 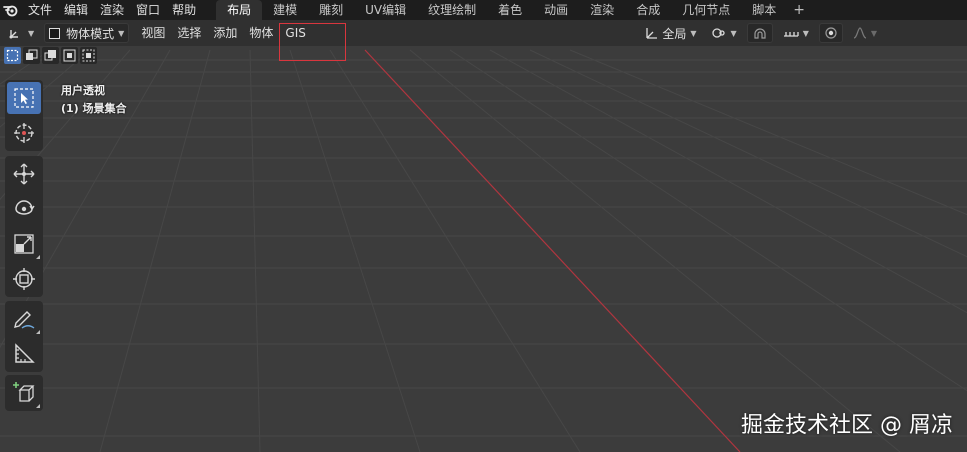 What do you see at coordinates (184, 10) in the screenshot?
I see `menu-help: 帮助` at bounding box center [184, 10].